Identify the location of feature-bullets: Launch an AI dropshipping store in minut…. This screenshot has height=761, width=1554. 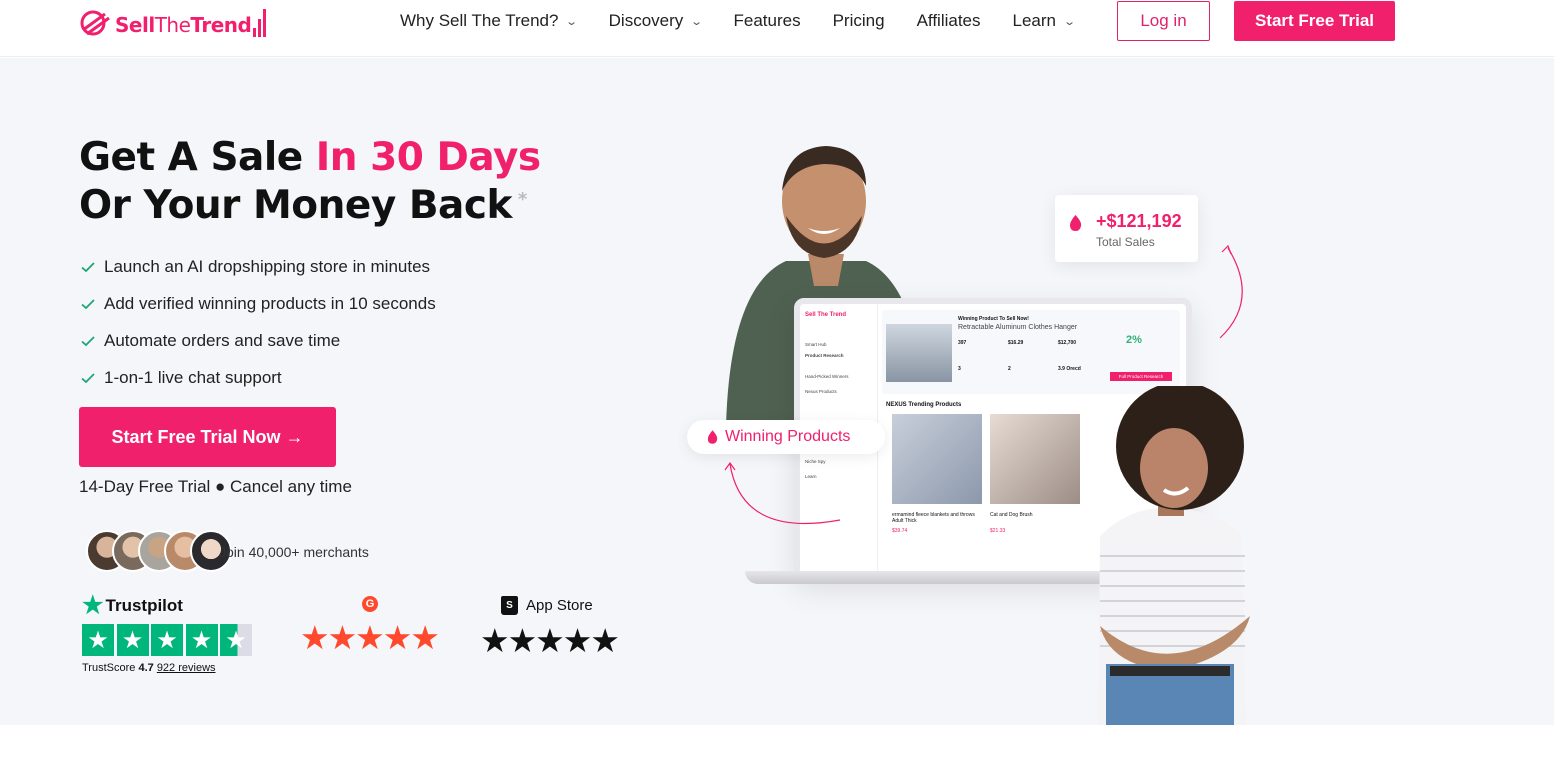
(258, 322).